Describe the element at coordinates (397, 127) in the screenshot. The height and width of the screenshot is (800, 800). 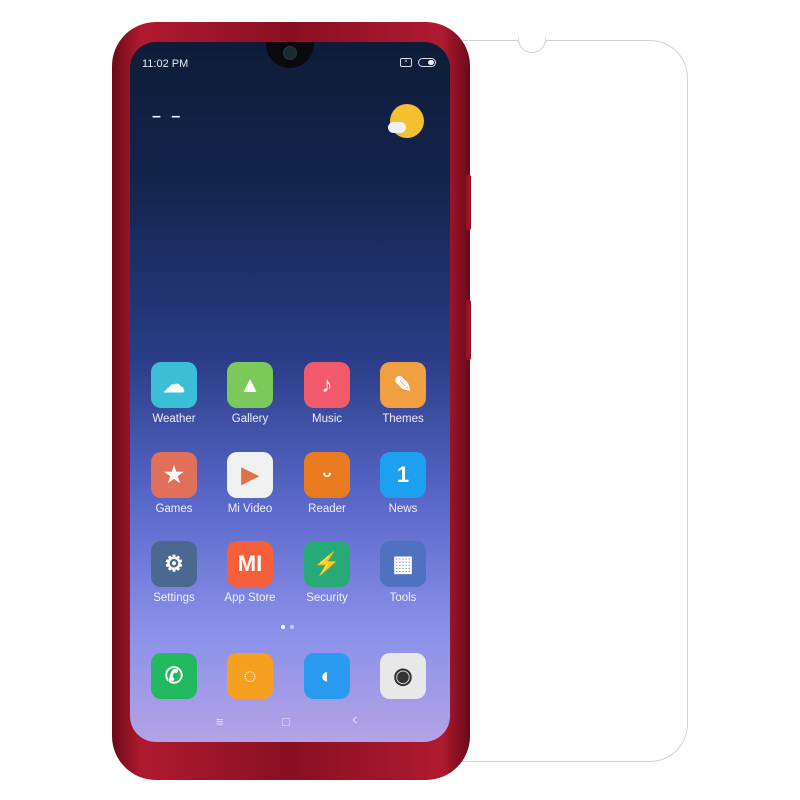
I see `cloud-icon` at that location.